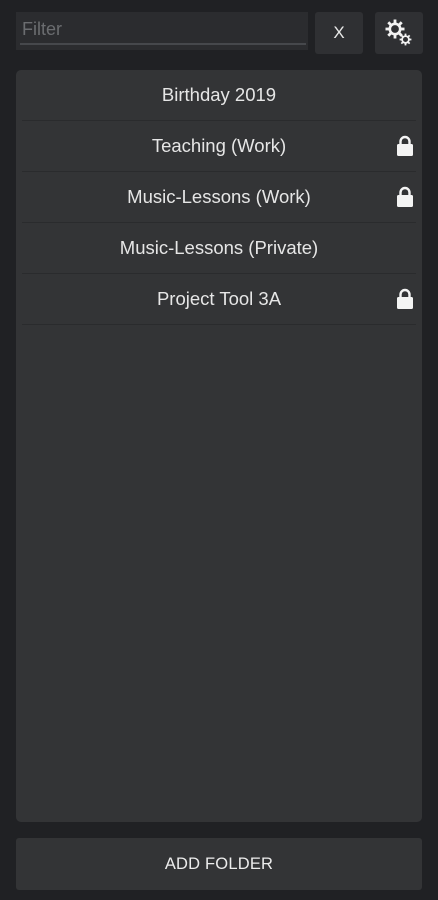  I want to click on clear-filter-button: X, so click(339, 33).